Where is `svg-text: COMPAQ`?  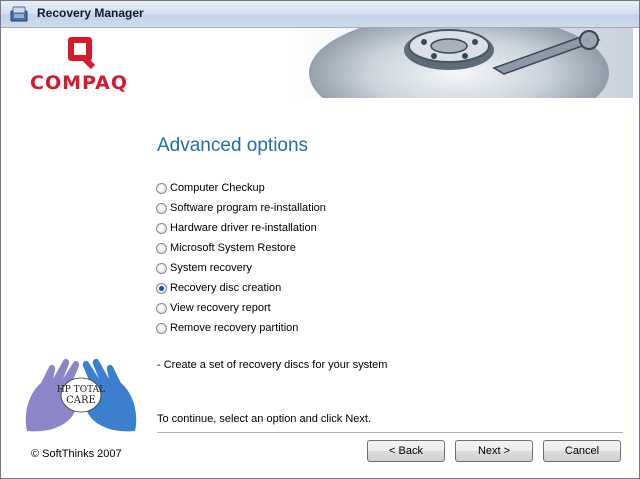
svg-text: COMPAQ is located at coordinates (79, 83).